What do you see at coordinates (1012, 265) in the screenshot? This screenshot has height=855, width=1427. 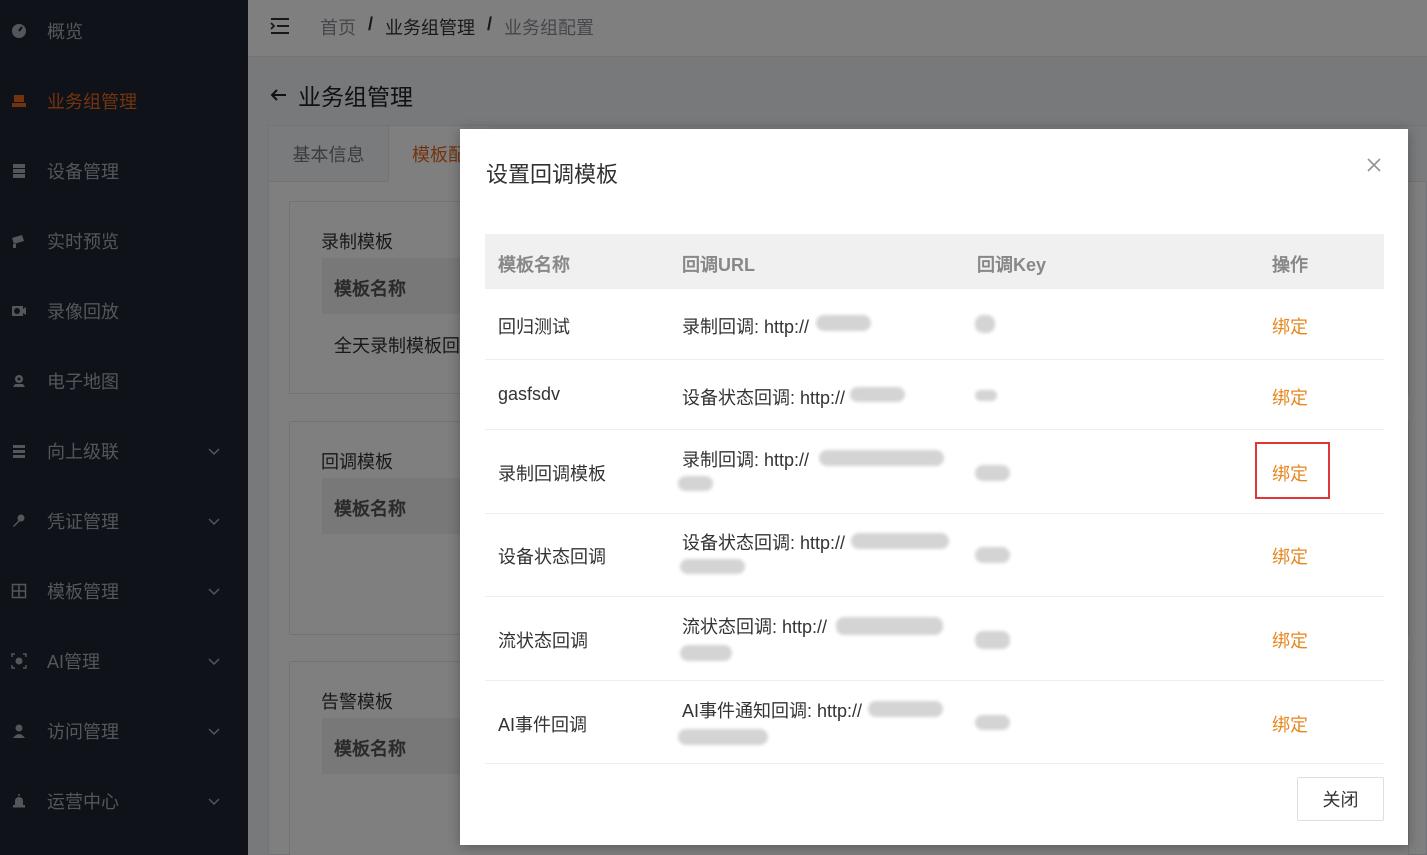 I see `column-header-key: 回调Key` at bounding box center [1012, 265].